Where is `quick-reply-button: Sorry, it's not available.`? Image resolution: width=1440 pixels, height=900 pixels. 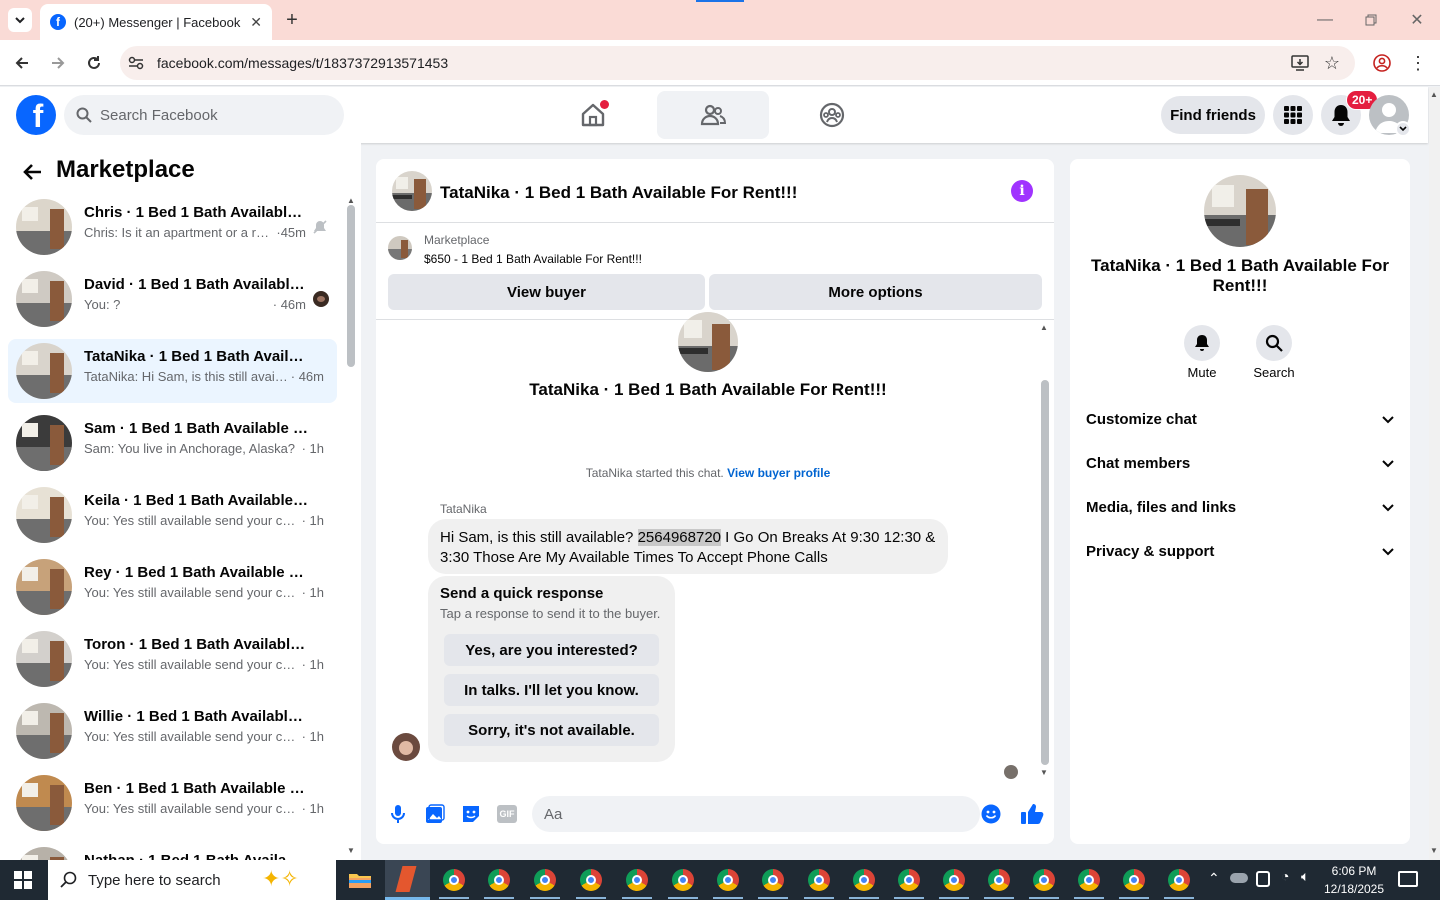 quick-reply-button: Sorry, it's not available. is located at coordinates (551, 730).